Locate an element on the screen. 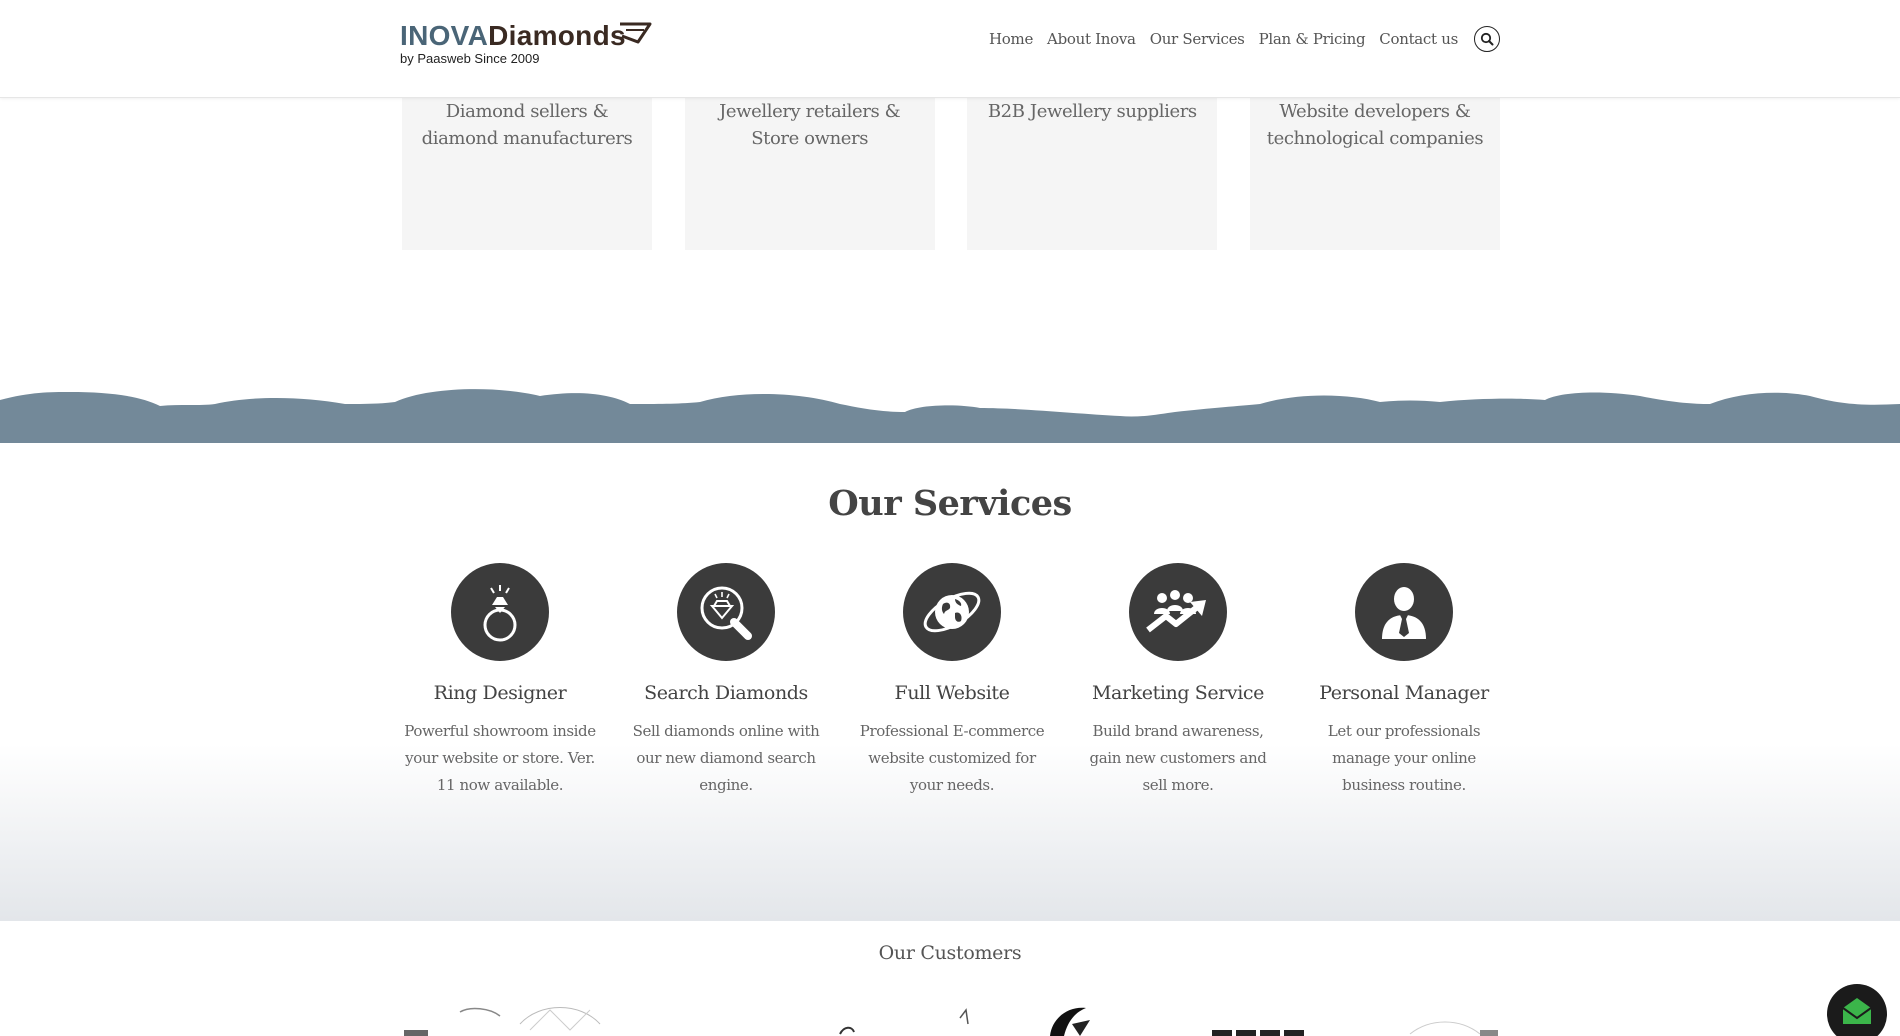  audience-card: Diamond sellers & diamond manufacturers is located at coordinates (527, 174).